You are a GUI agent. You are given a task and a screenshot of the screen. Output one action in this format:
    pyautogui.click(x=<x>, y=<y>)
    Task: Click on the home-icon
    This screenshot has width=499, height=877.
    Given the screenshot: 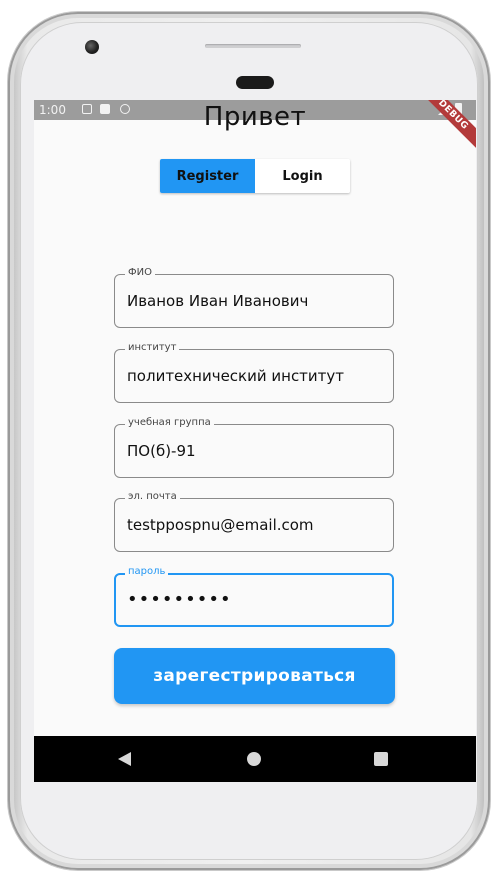 What is the action you would take?
    pyautogui.click(x=254, y=759)
    